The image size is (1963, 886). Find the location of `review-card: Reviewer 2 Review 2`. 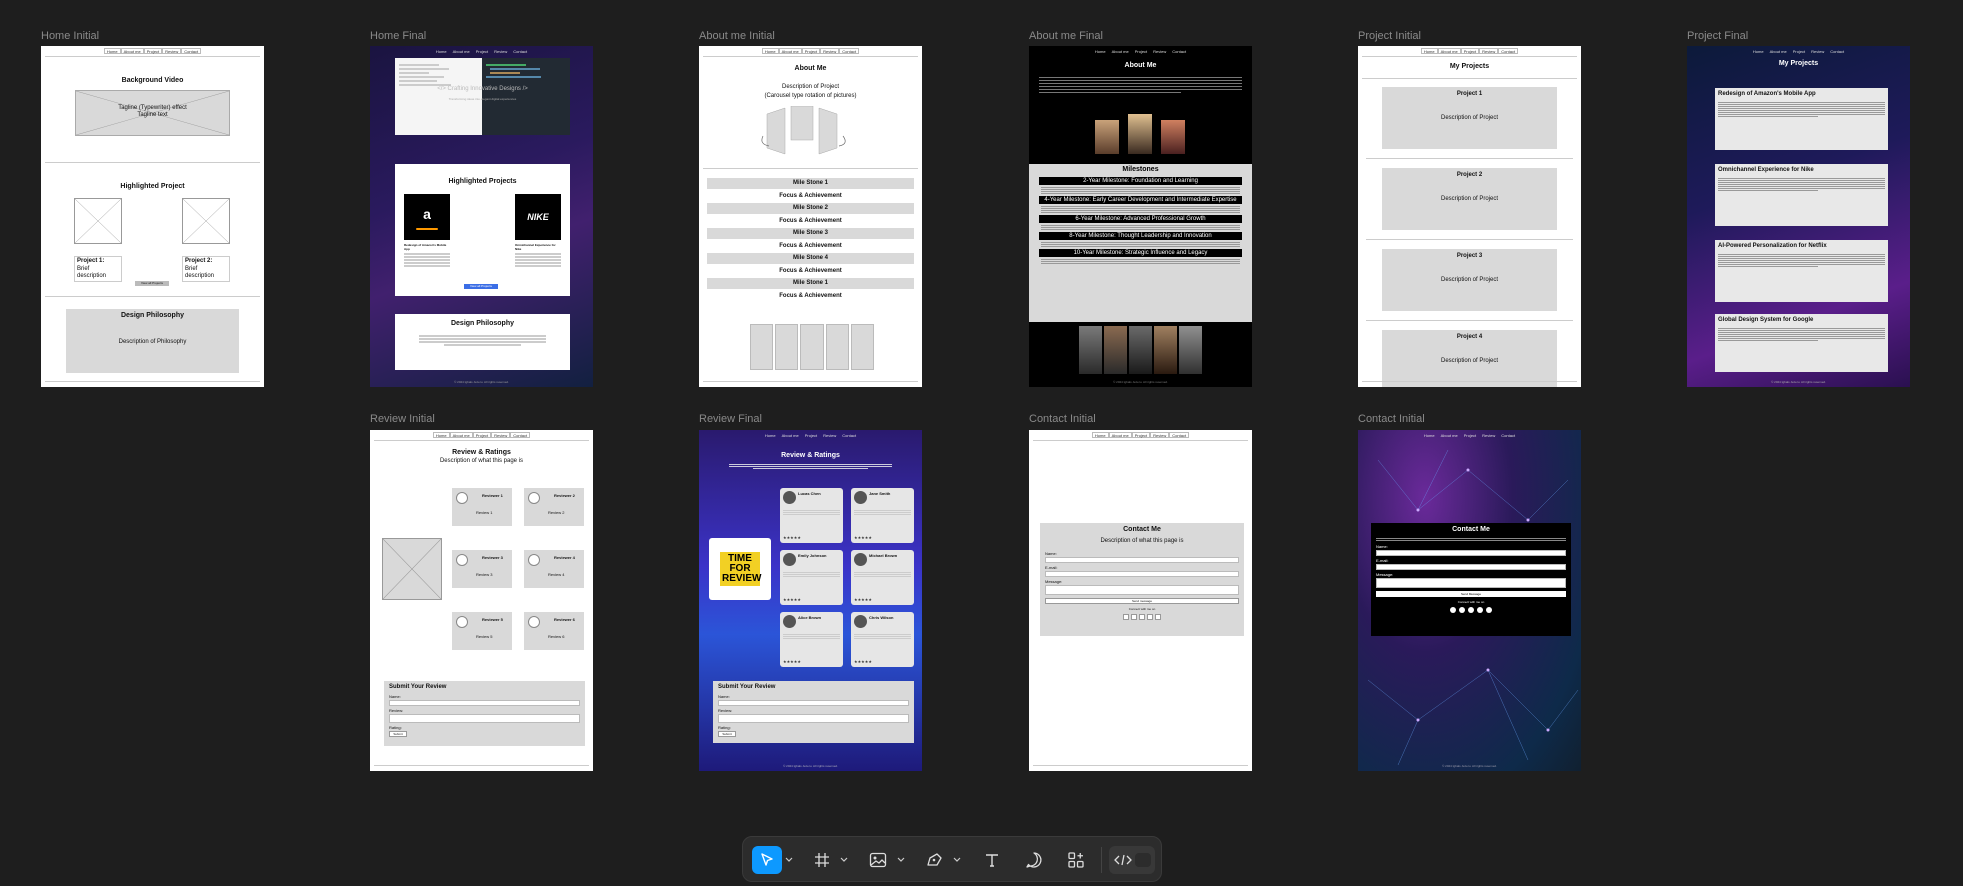

review-card: Reviewer 2 Review 2 is located at coordinates (554, 507).